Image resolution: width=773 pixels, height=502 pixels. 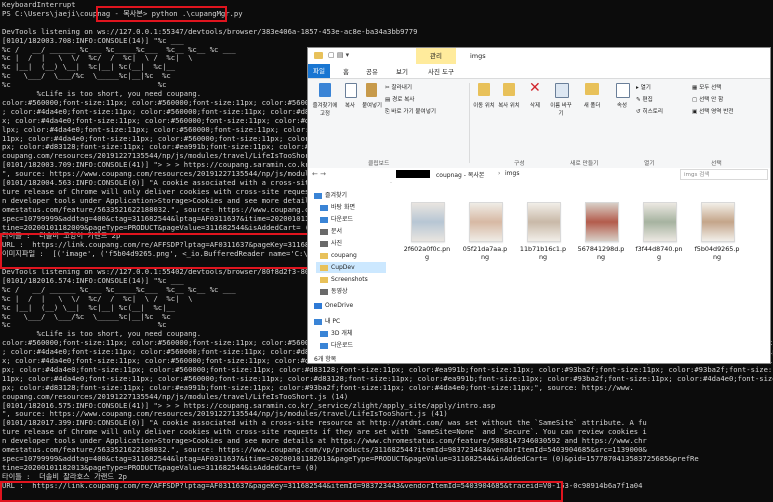 What do you see at coordinates (484, 89) in the screenshot?
I see `move-icon` at bounding box center [484, 89].